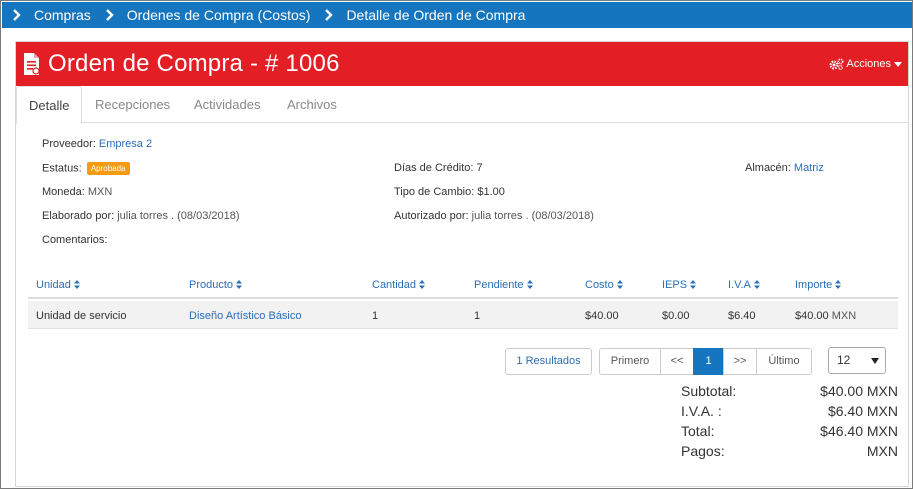 Image resolution: width=913 pixels, height=489 pixels. What do you see at coordinates (81, 316) in the screenshot?
I see `cell-unidad: Unidad de servicio` at bounding box center [81, 316].